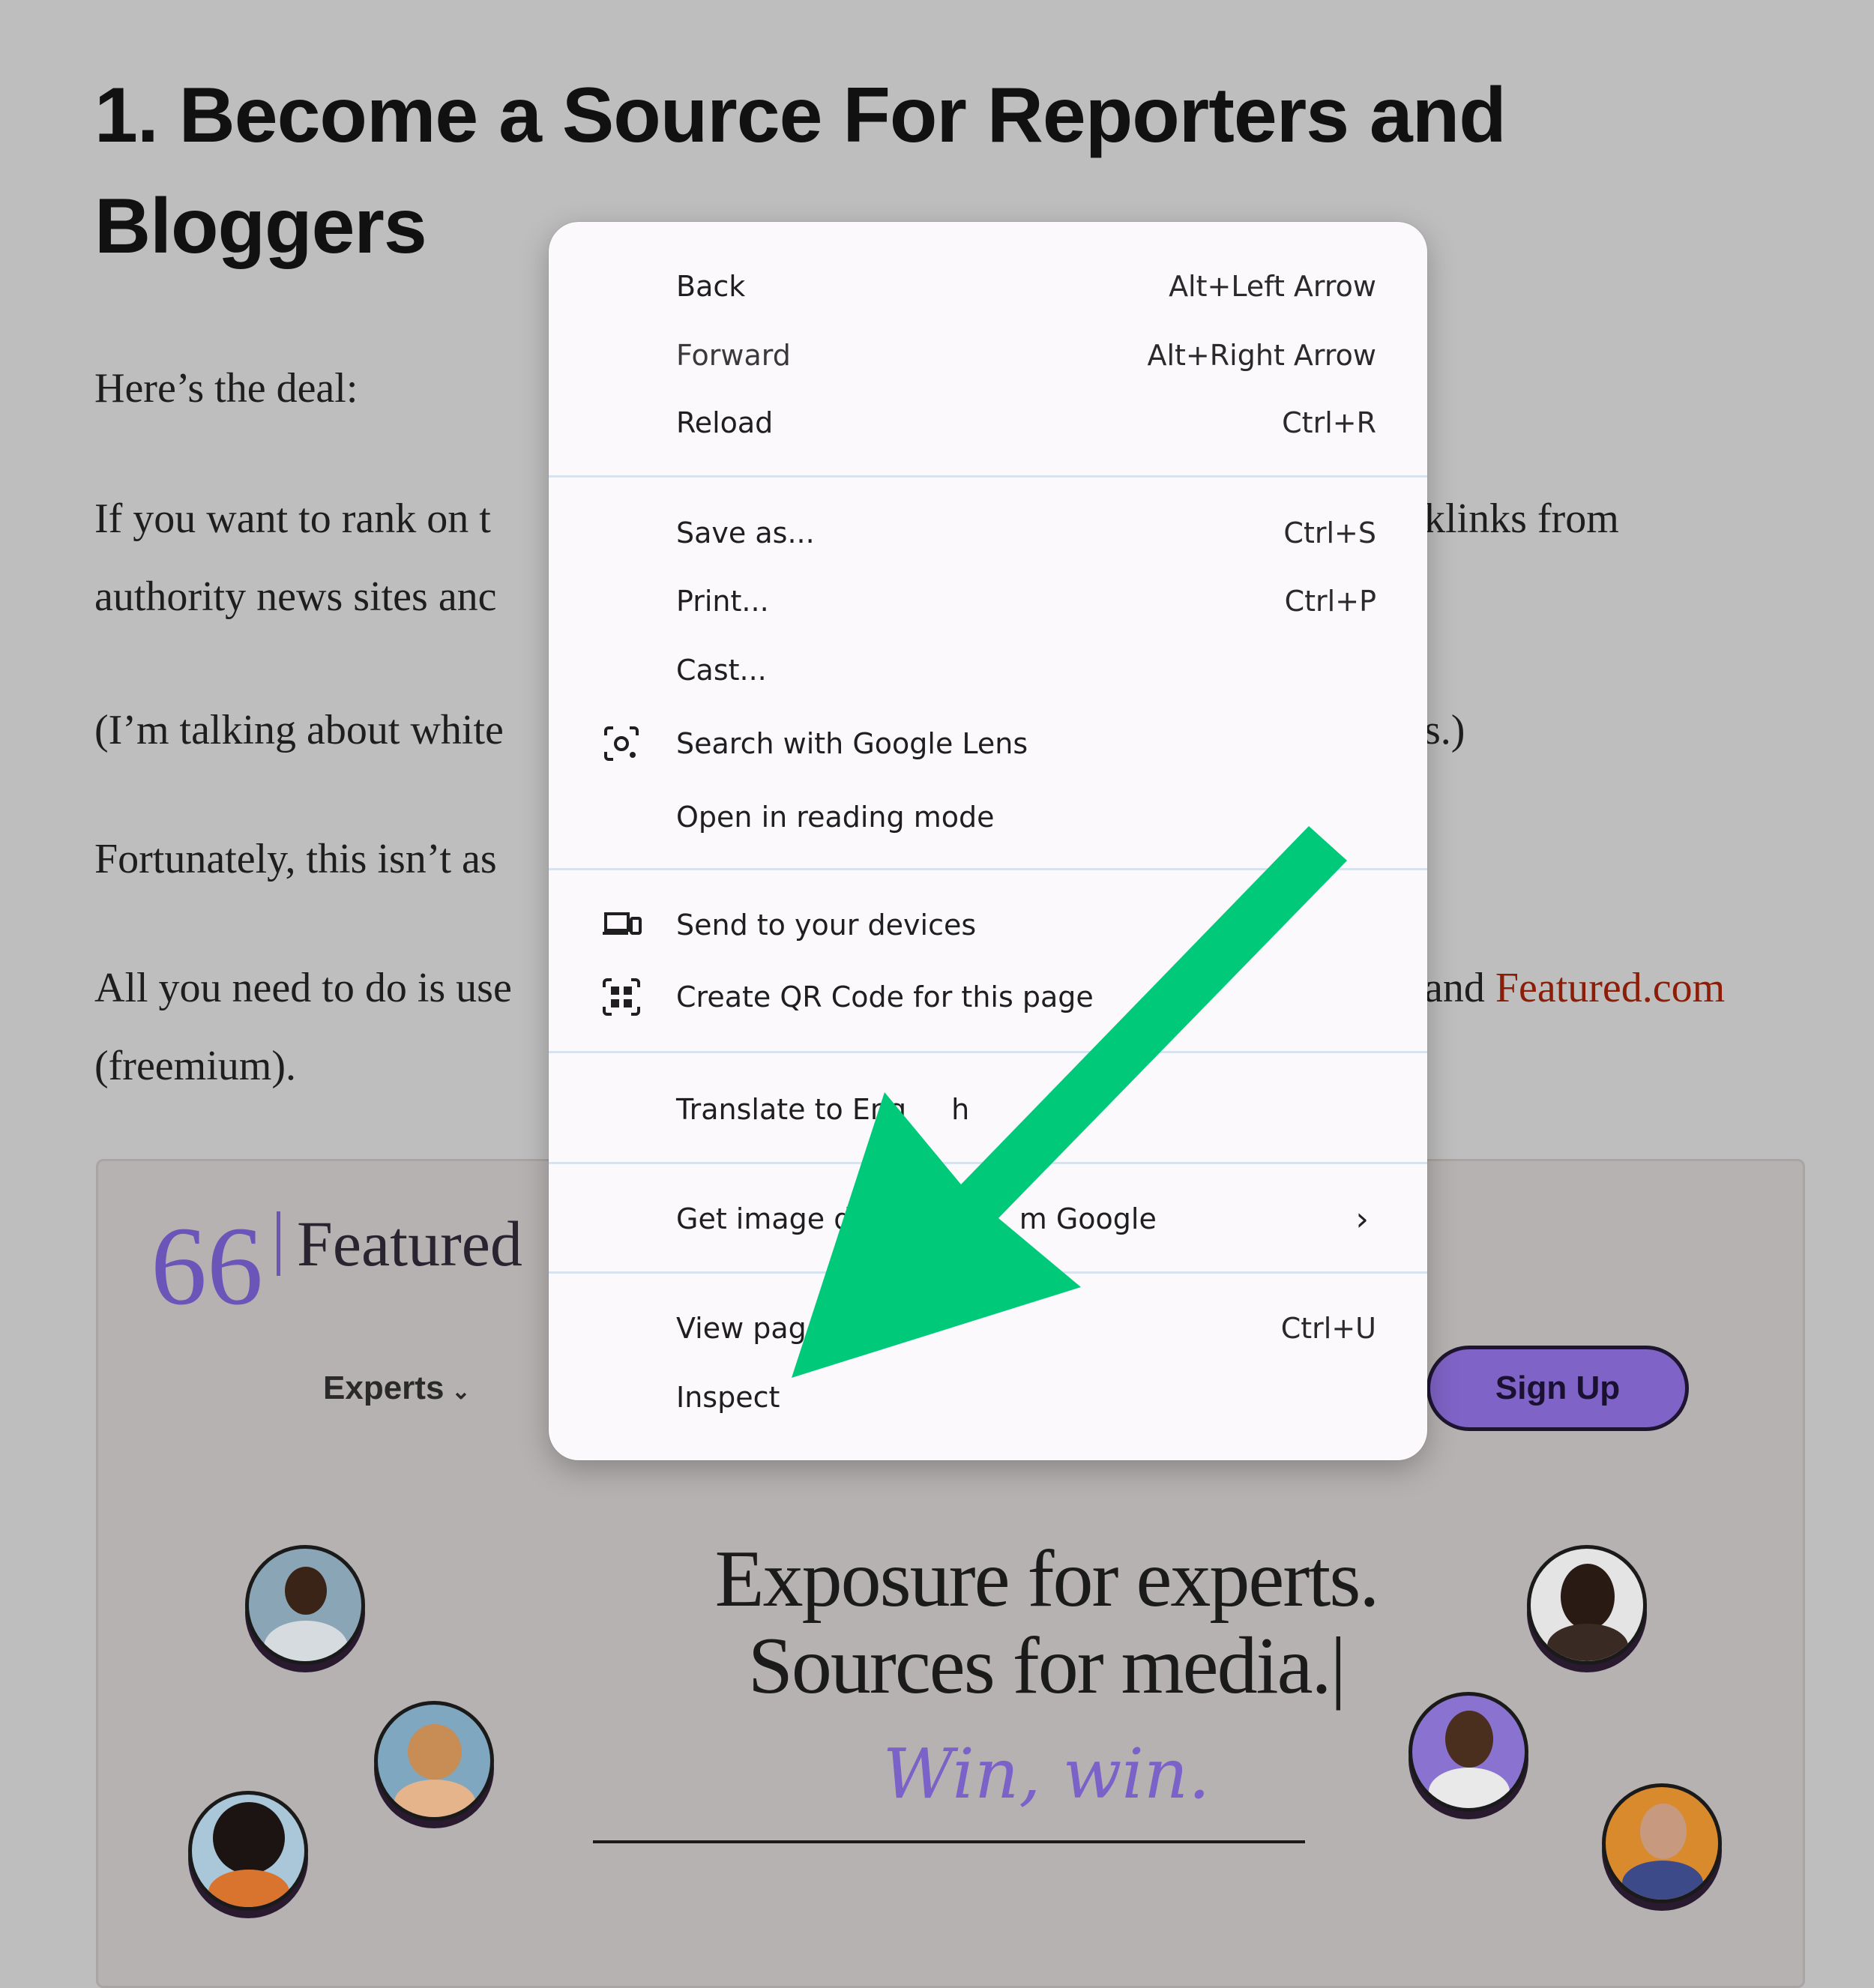 The image size is (1874, 1988). Describe the element at coordinates (1047, 1579) in the screenshot. I see `hero-line-1: Exposure for experts.` at that location.